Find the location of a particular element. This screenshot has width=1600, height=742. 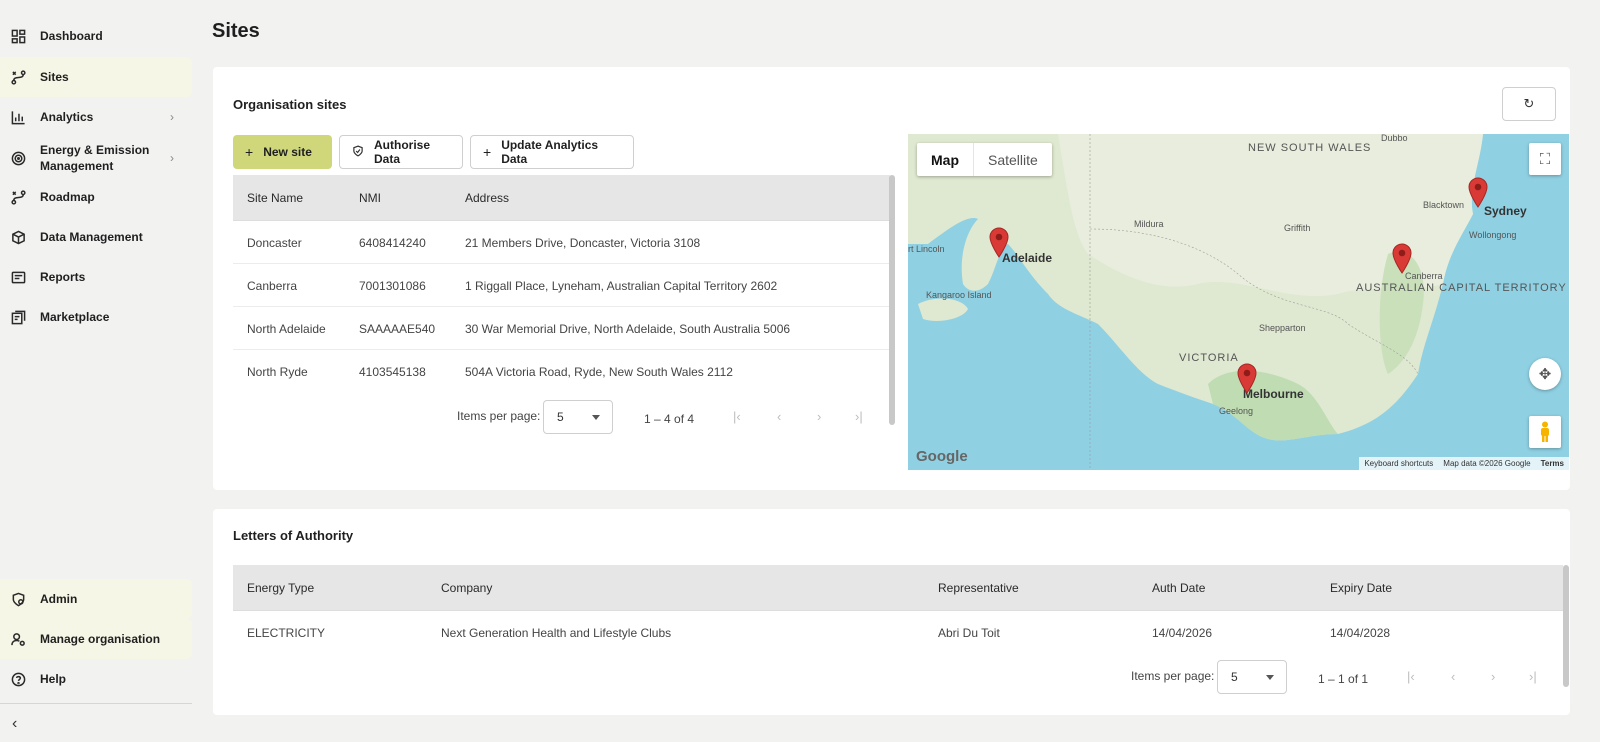

sidebar-item-admin: Admin is located at coordinates (96, 599).